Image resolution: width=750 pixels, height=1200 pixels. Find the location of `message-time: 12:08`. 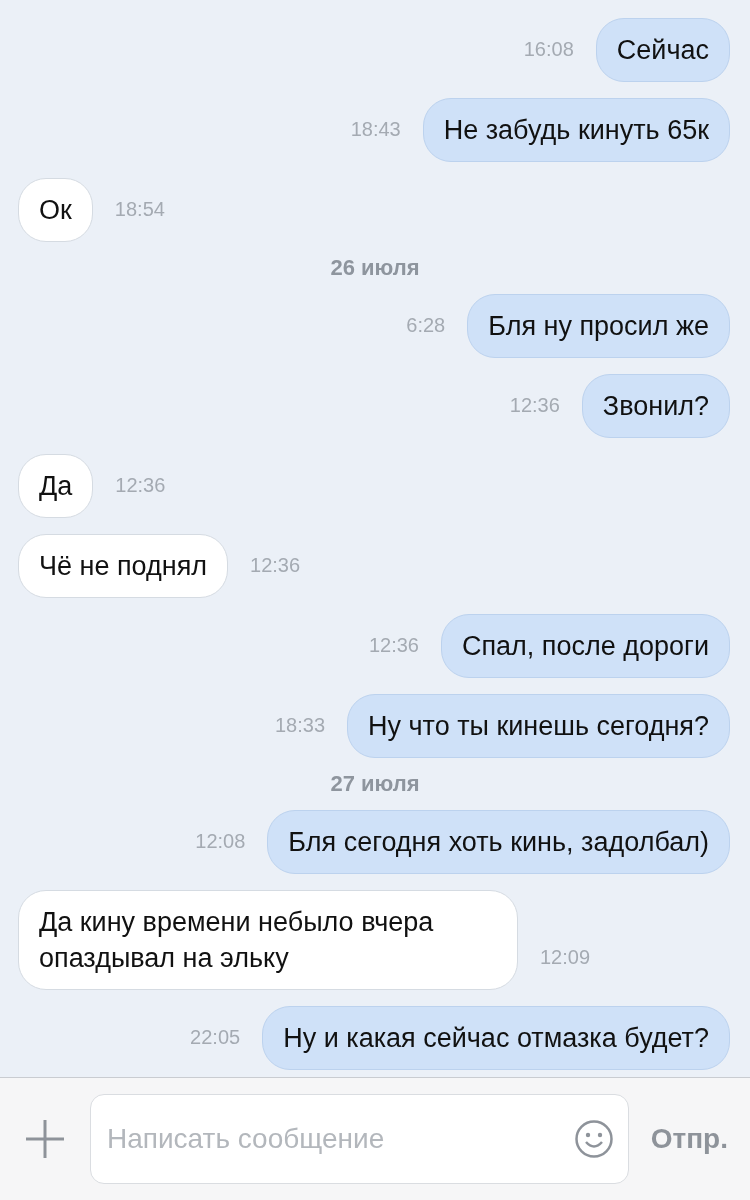

message-time: 12:08 is located at coordinates (220, 841).